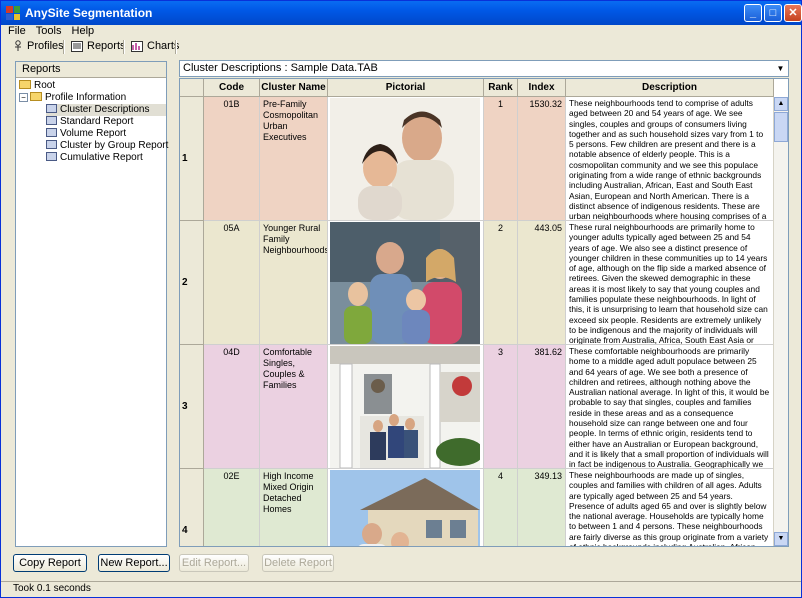 This screenshot has height=598, width=802. I want to click on profiles-label: Profiles, so click(45, 46).